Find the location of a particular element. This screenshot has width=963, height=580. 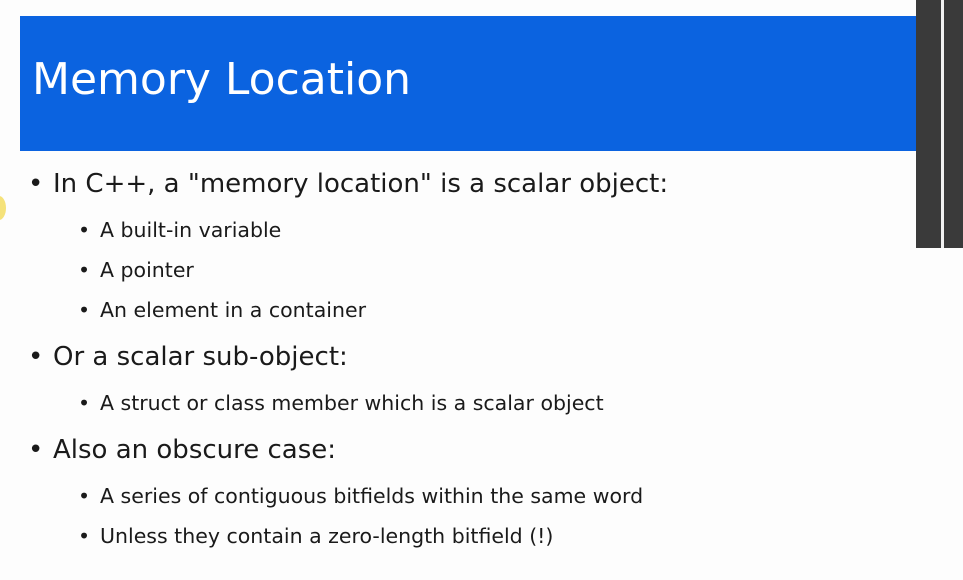

pointer-highlight is located at coordinates (3, 208).